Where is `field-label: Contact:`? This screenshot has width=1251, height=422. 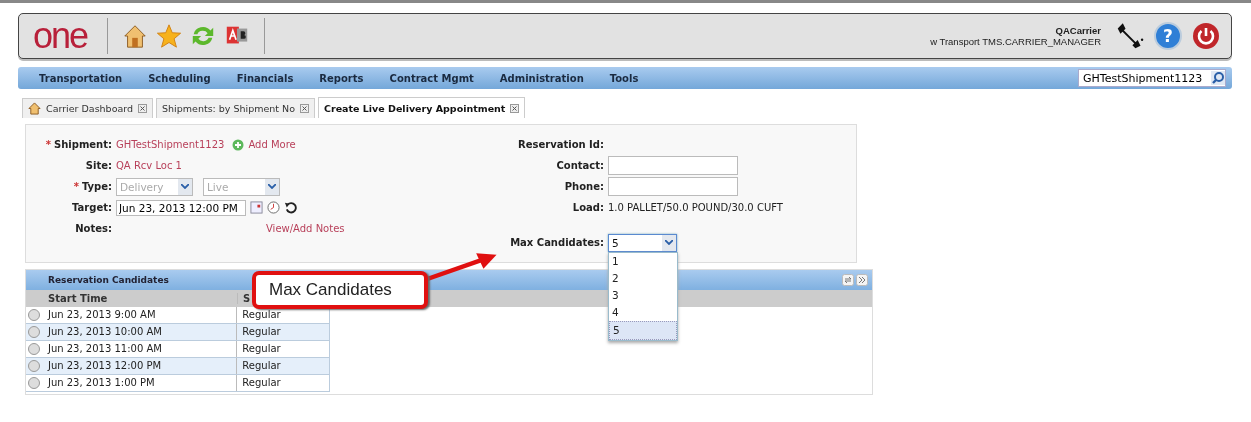
field-label: Contact: is located at coordinates (579, 165).